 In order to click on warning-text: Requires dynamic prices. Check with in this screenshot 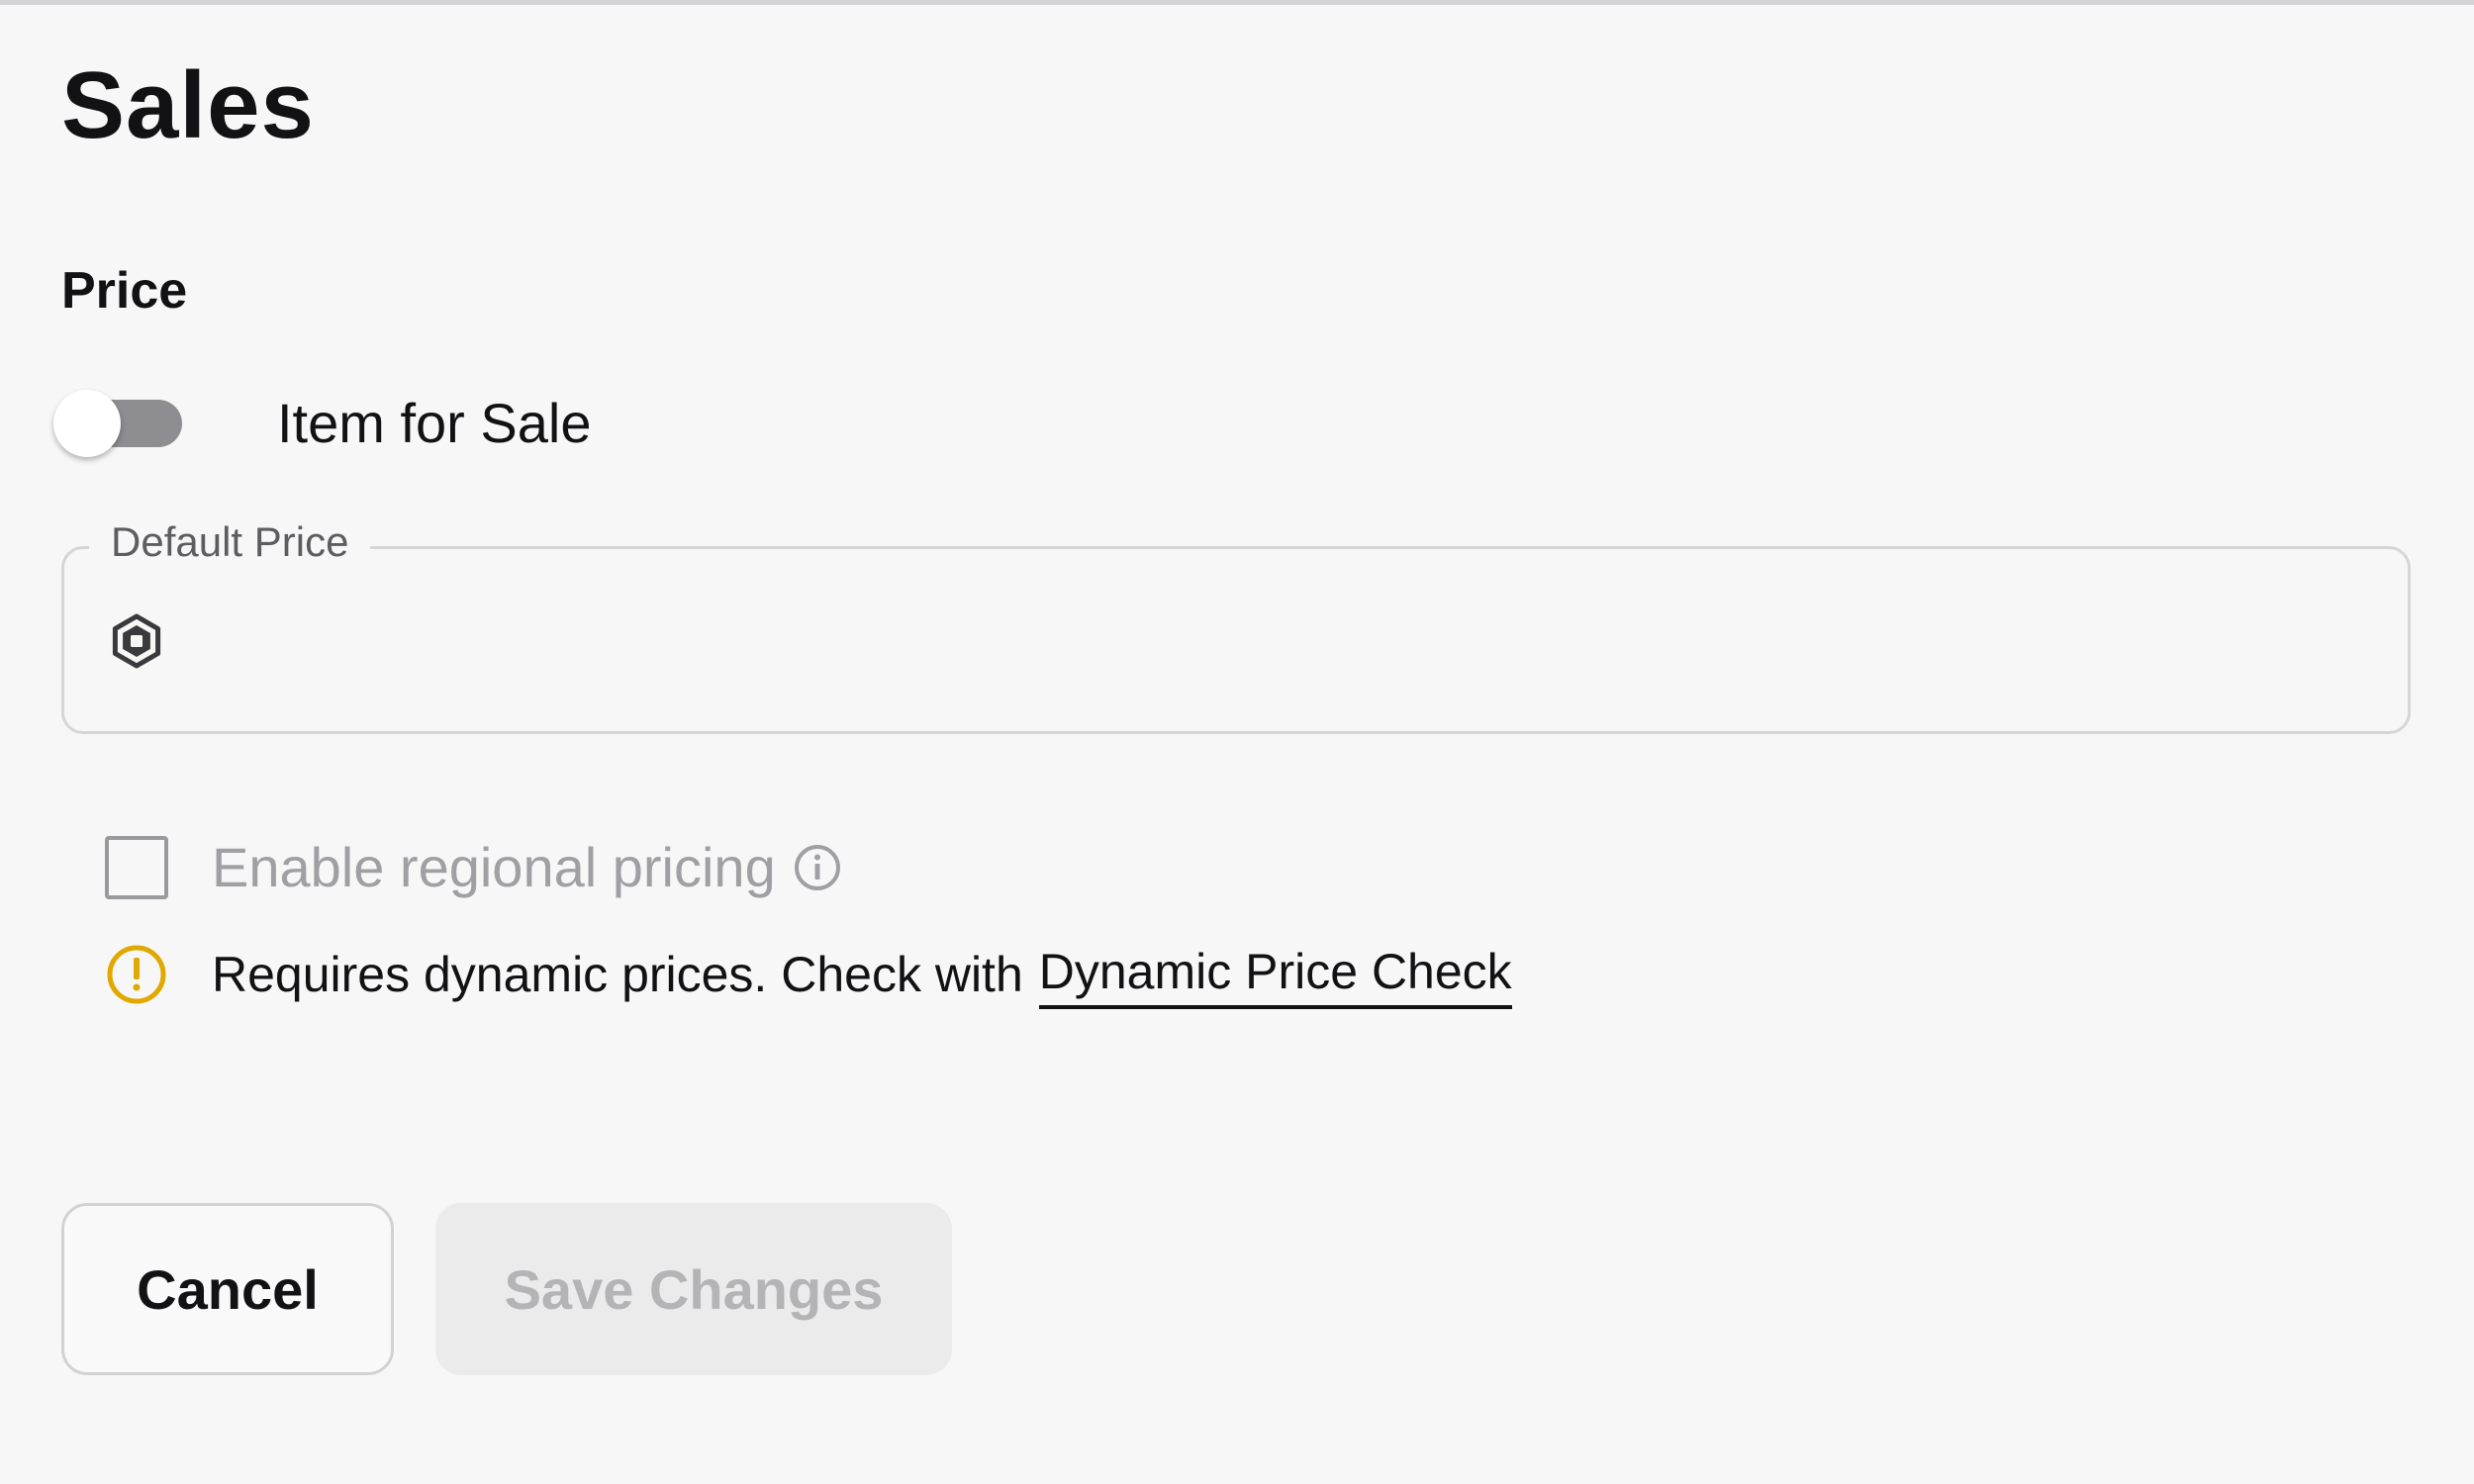, I will do `click(617, 974)`.